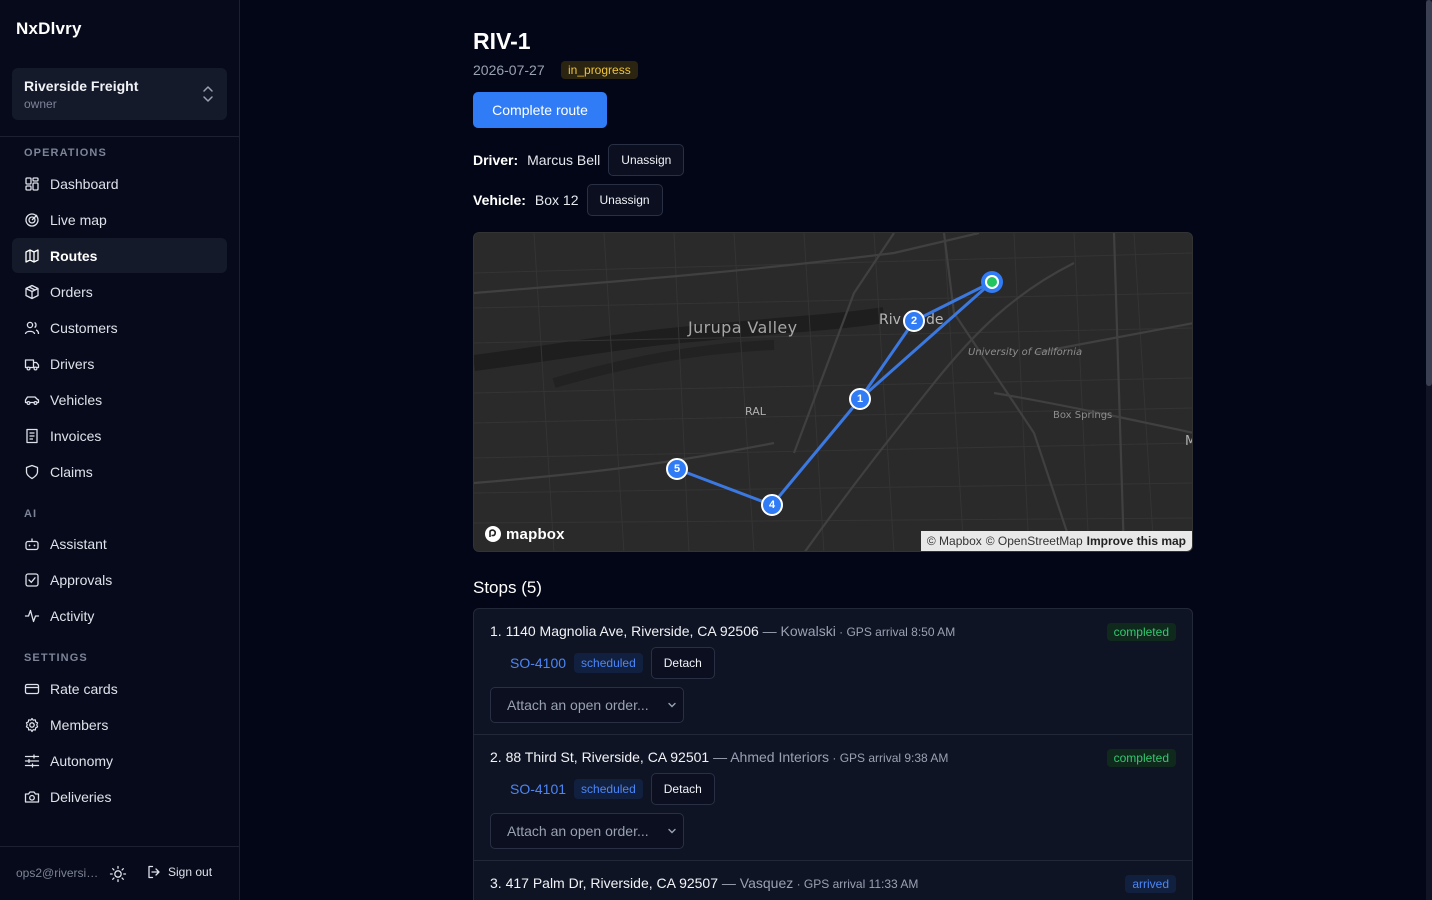  I want to click on org-role: owner, so click(40, 104).